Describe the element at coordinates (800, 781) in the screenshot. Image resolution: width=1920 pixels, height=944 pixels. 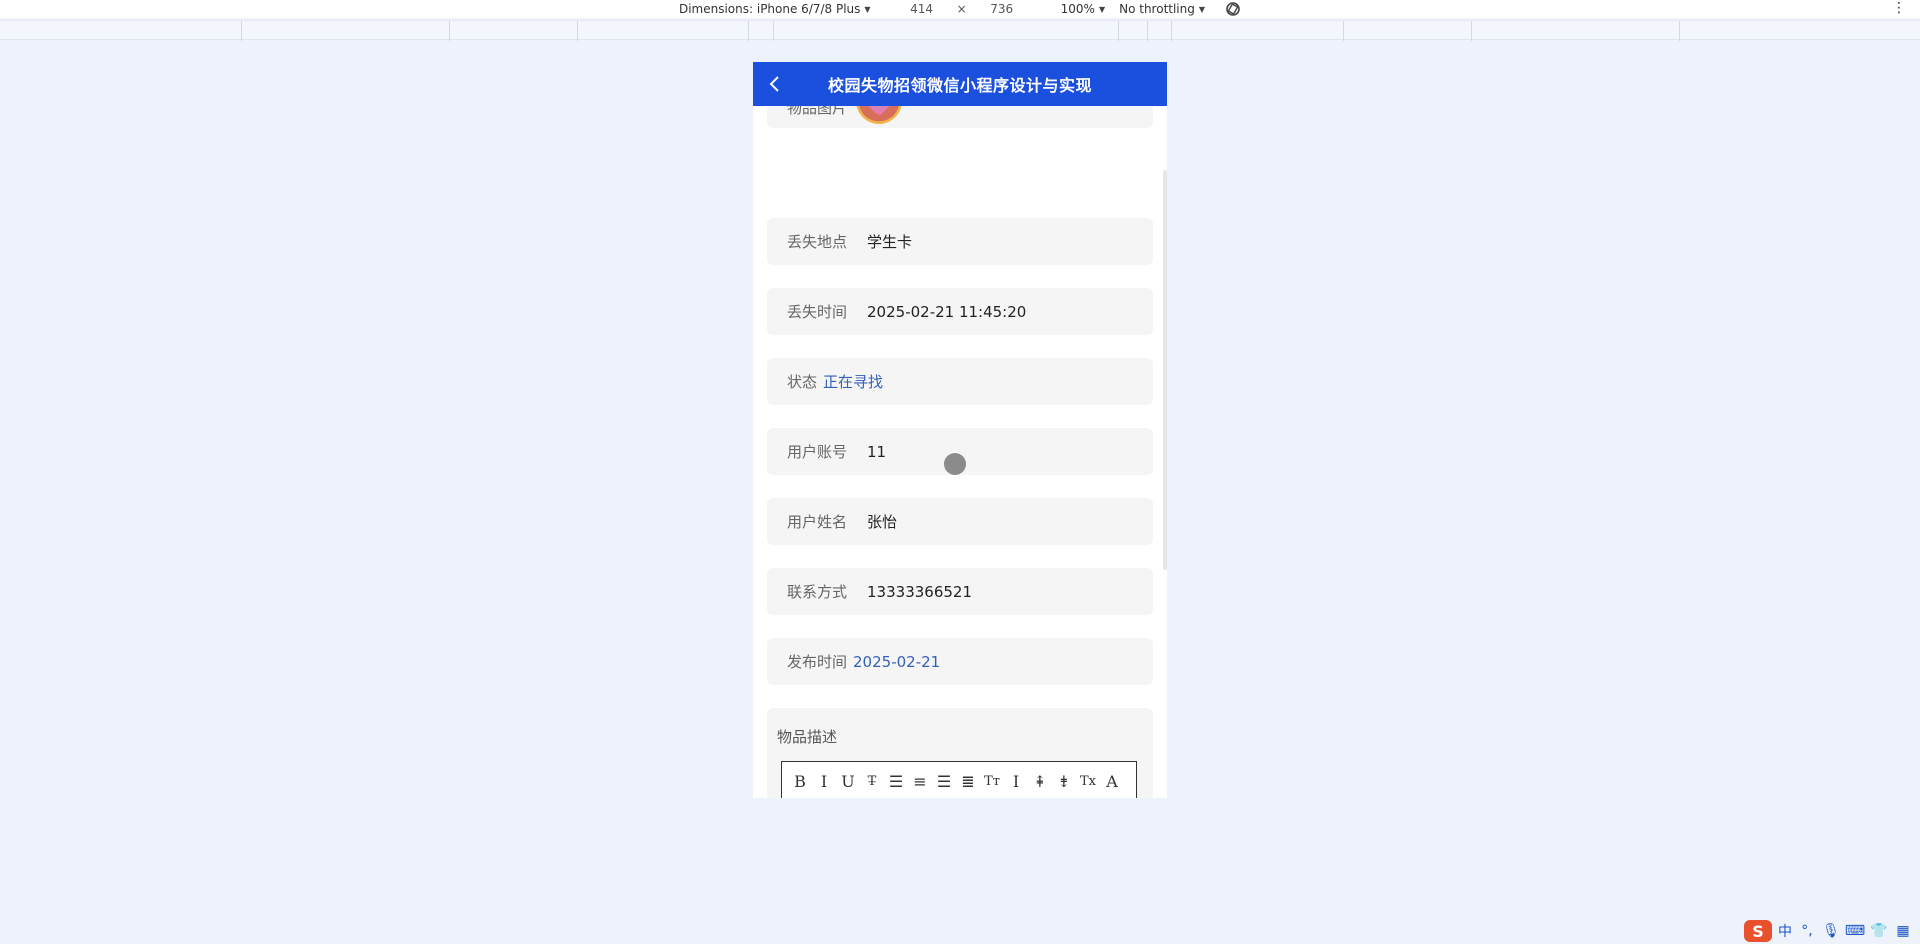
I see `bold-icon: B` at that location.